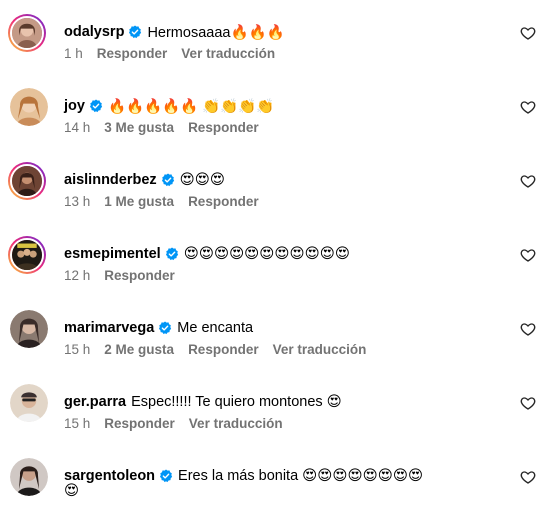  I want to click on likes-count-button: 3 Me gusta, so click(139, 127).